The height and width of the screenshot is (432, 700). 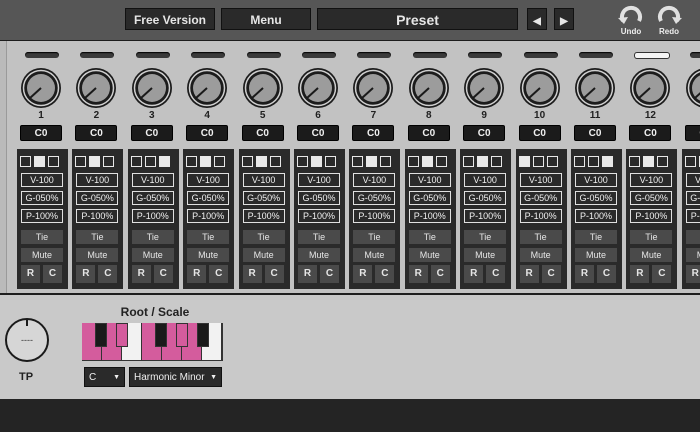 I want to click on menu-button: Menu, so click(x=266, y=19).